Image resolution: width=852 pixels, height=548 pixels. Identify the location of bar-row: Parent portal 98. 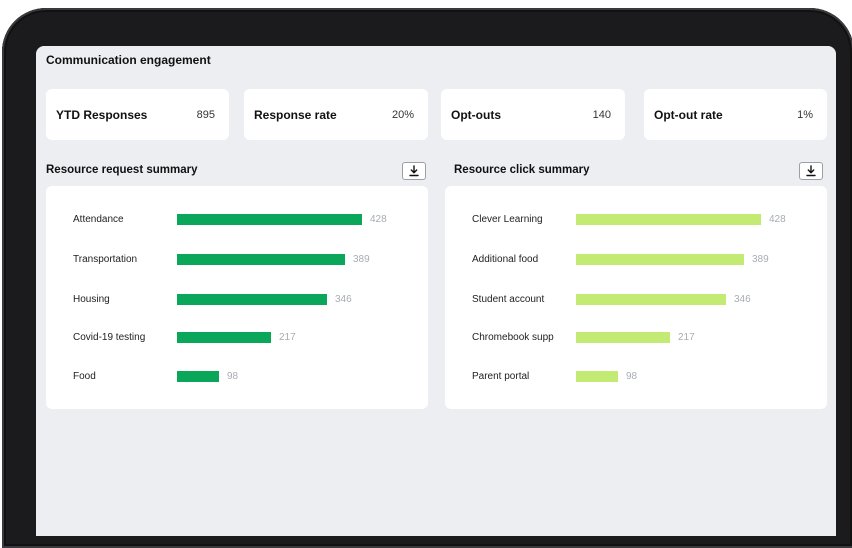
(636, 377).